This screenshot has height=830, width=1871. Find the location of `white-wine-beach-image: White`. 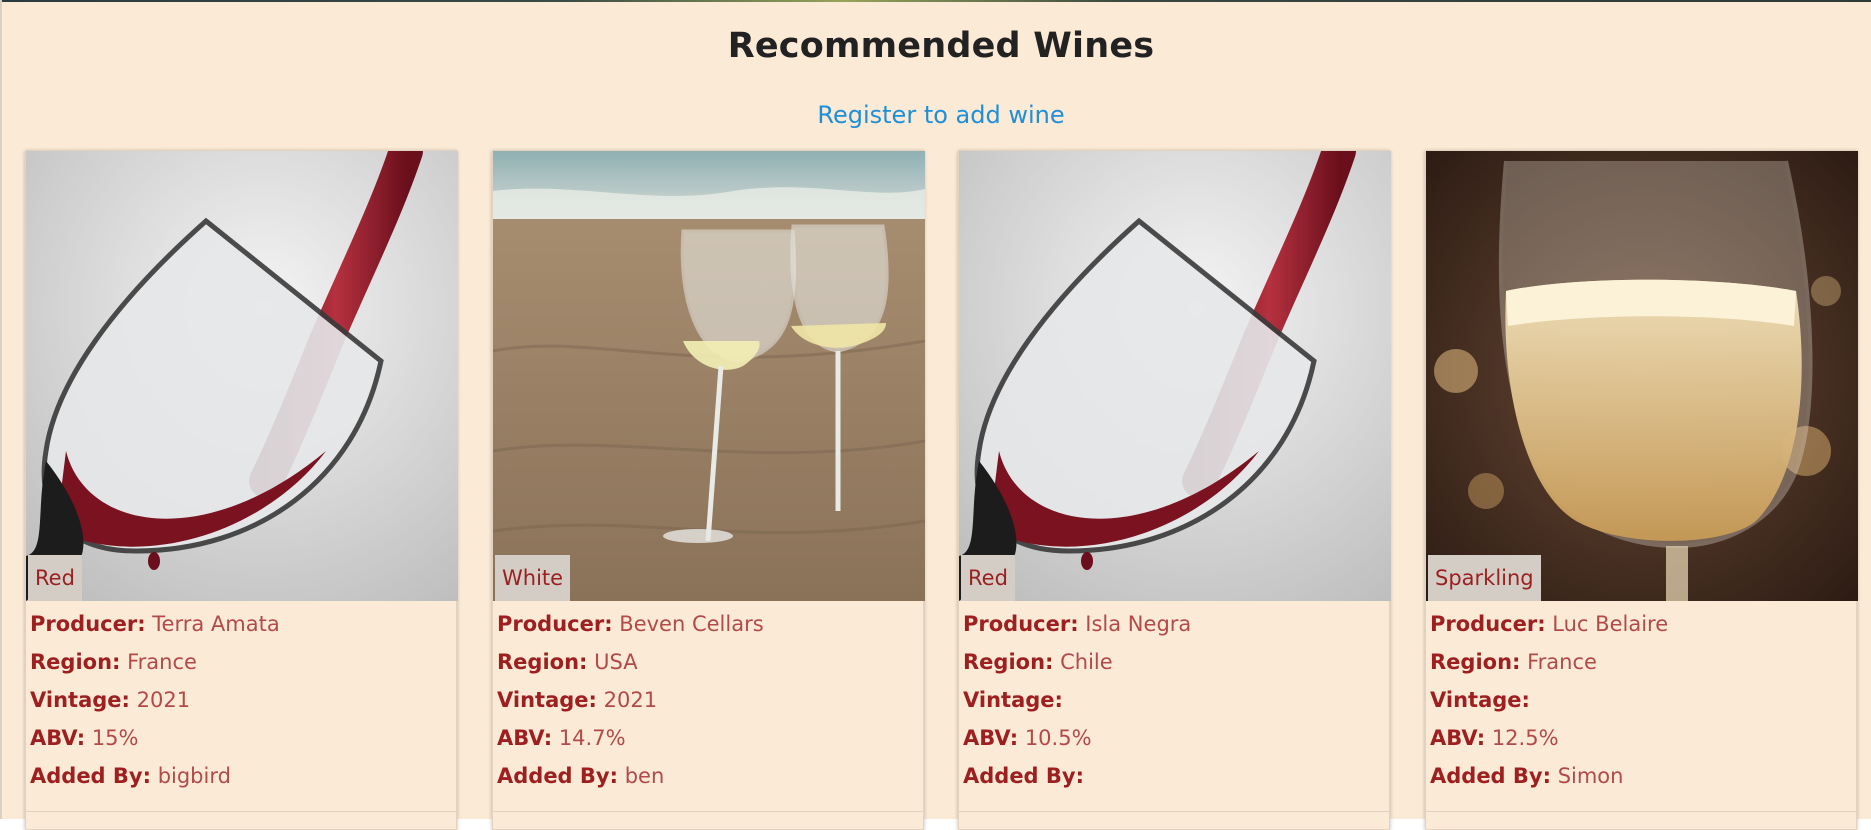

white-wine-beach-image: White is located at coordinates (709, 376).